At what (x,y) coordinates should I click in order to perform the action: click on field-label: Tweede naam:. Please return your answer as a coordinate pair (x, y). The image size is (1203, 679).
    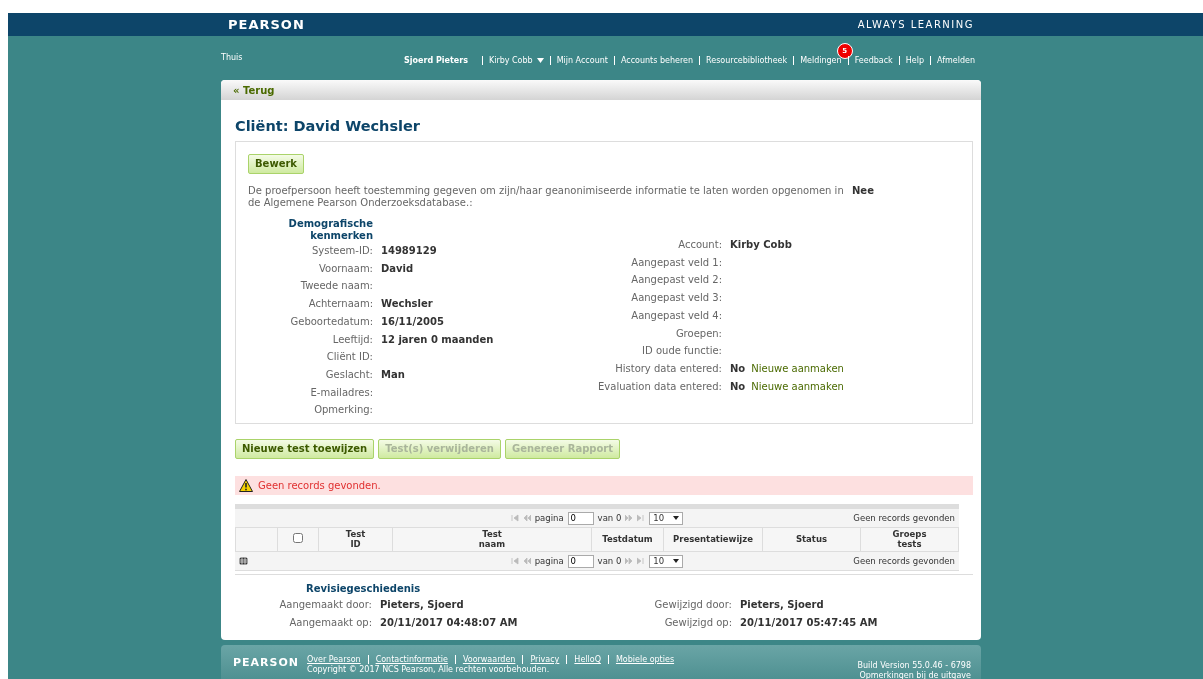
    Looking at the image, I should click on (336, 286).